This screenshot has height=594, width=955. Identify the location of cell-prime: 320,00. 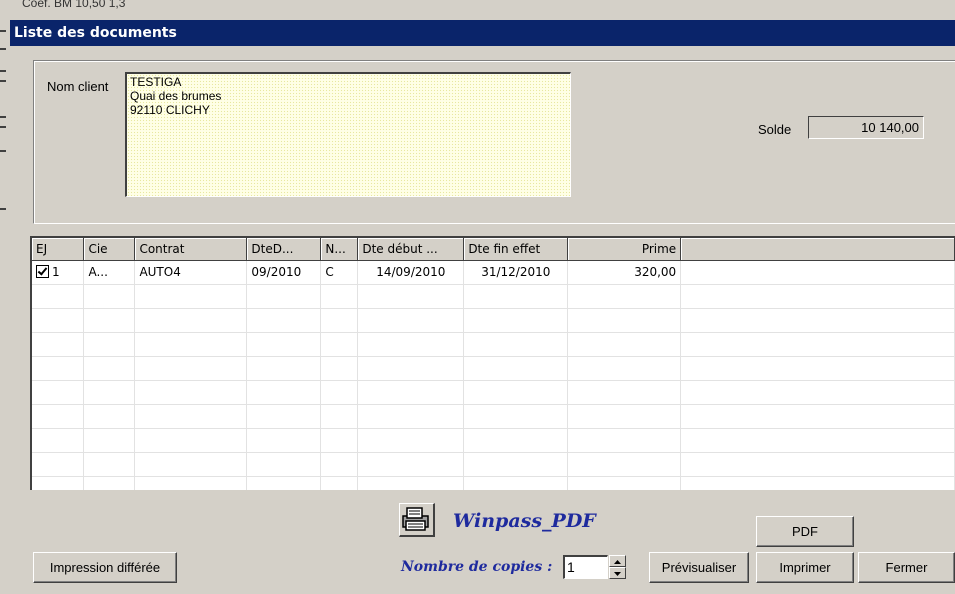
(624, 272).